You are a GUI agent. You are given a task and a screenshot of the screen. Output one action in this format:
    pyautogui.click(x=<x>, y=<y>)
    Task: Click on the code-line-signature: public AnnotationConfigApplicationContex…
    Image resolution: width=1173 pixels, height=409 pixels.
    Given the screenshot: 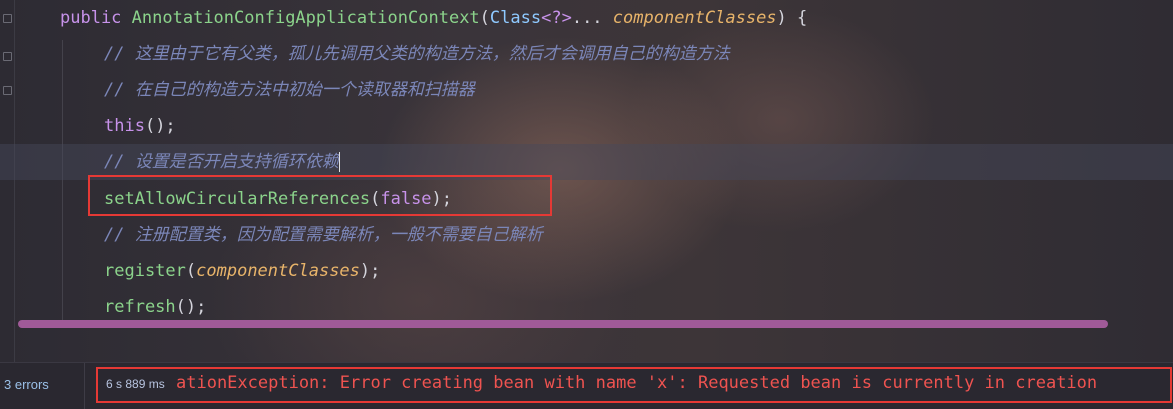 What is the action you would take?
    pyautogui.click(x=434, y=18)
    